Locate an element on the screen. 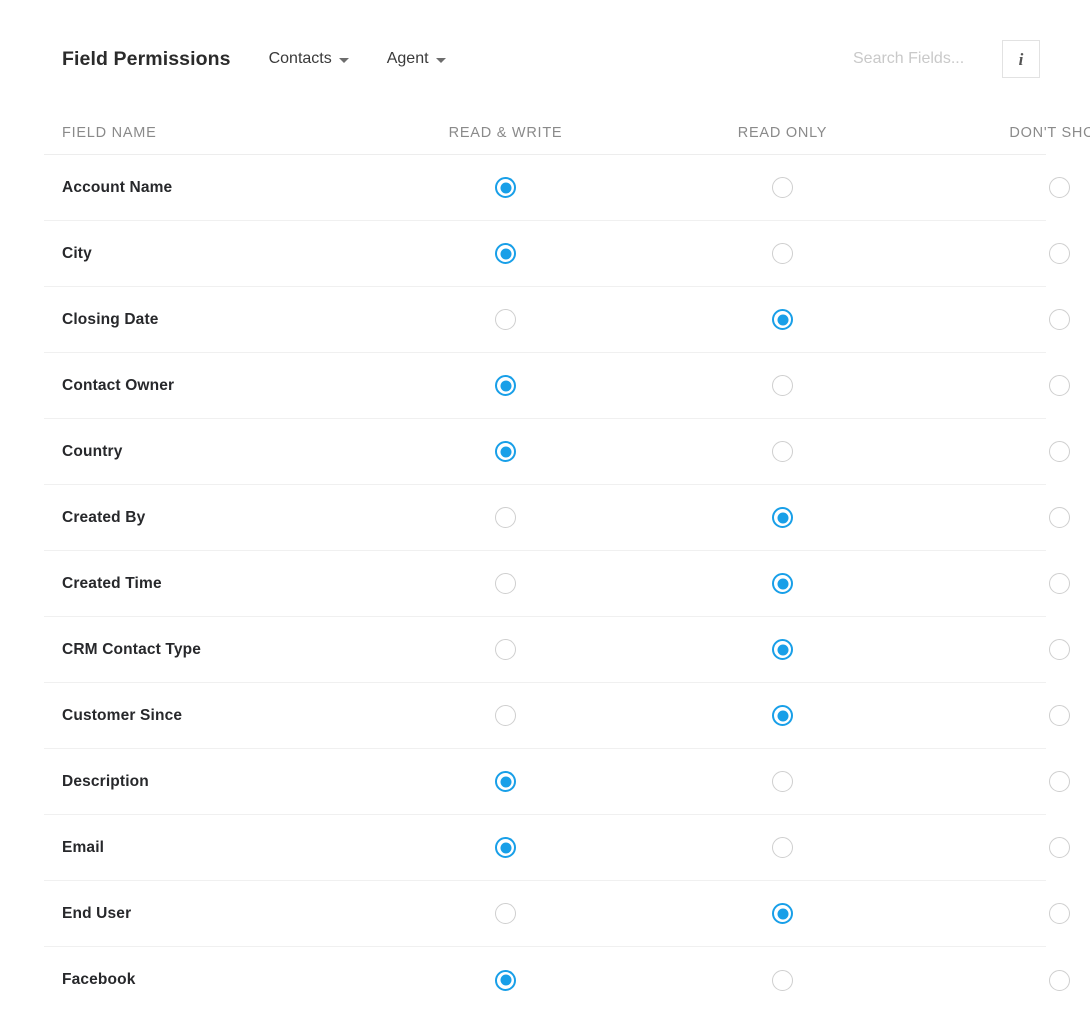 The width and height of the screenshot is (1090, 1033). profile-dropdown-agent: Agent is located at coordinates (416, 59).